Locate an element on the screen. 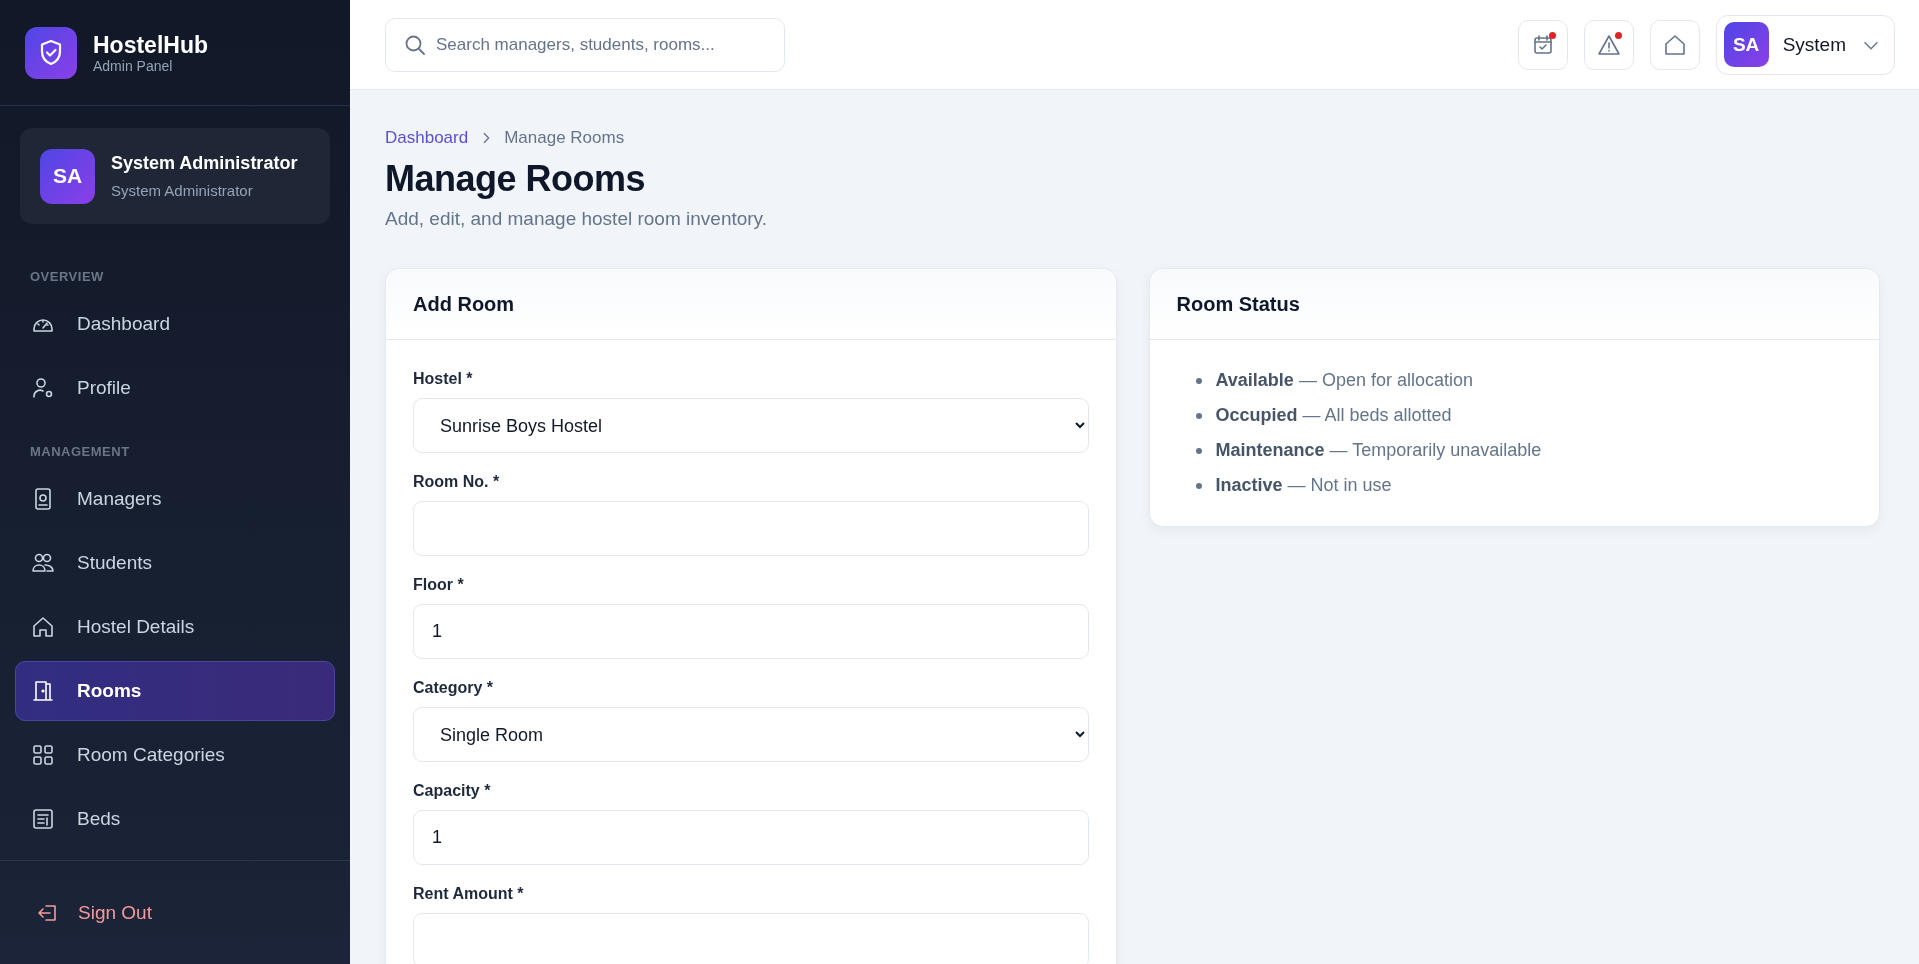 This screenshot has width=1919, height=964. nav-item: Beds is located at coordinates (175, 819).